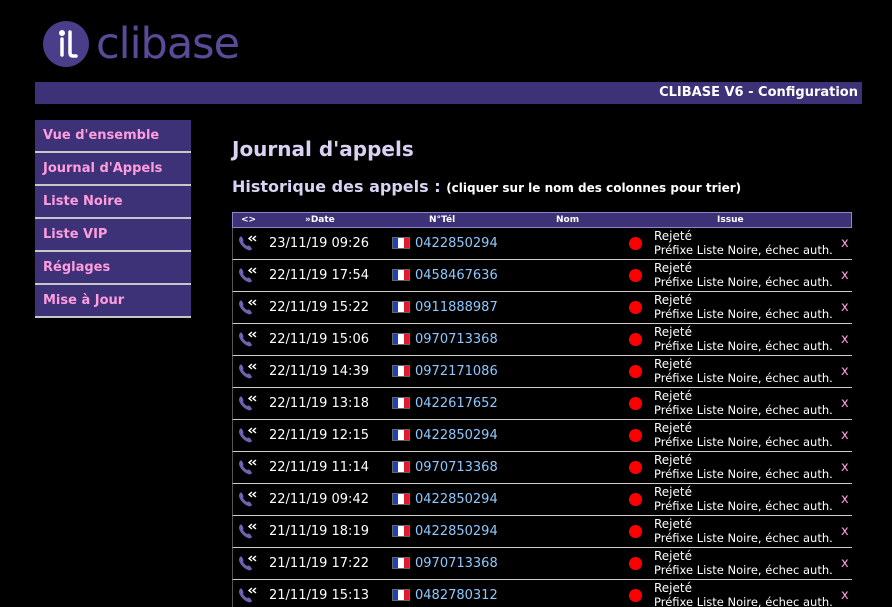 This screenshot has width=892, height=607. Describe the element at coordinates (456, 307) in the screenshot. I see `caller-number-link: 0911888987` at that location.